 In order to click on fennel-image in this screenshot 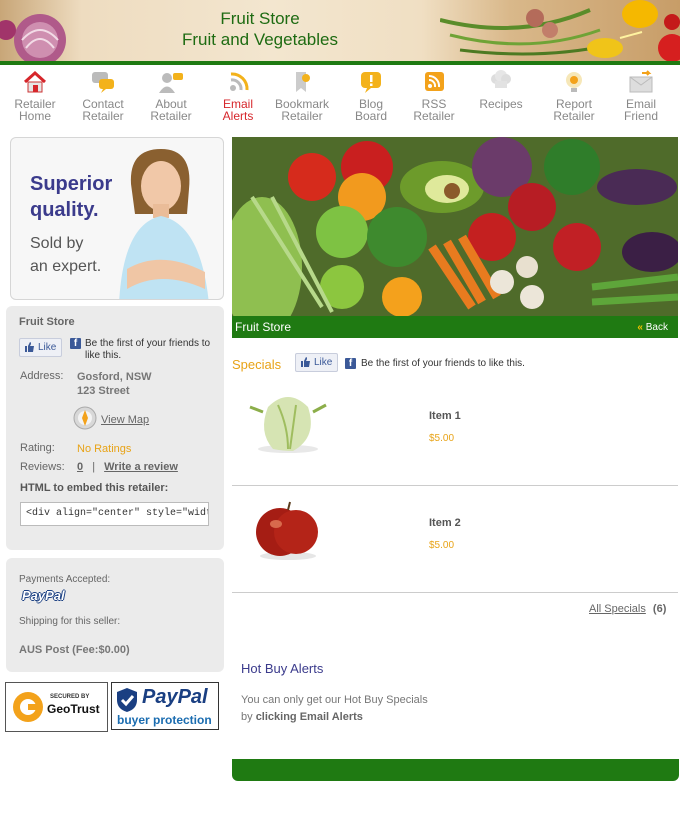, I will do `click(288, 425)`.